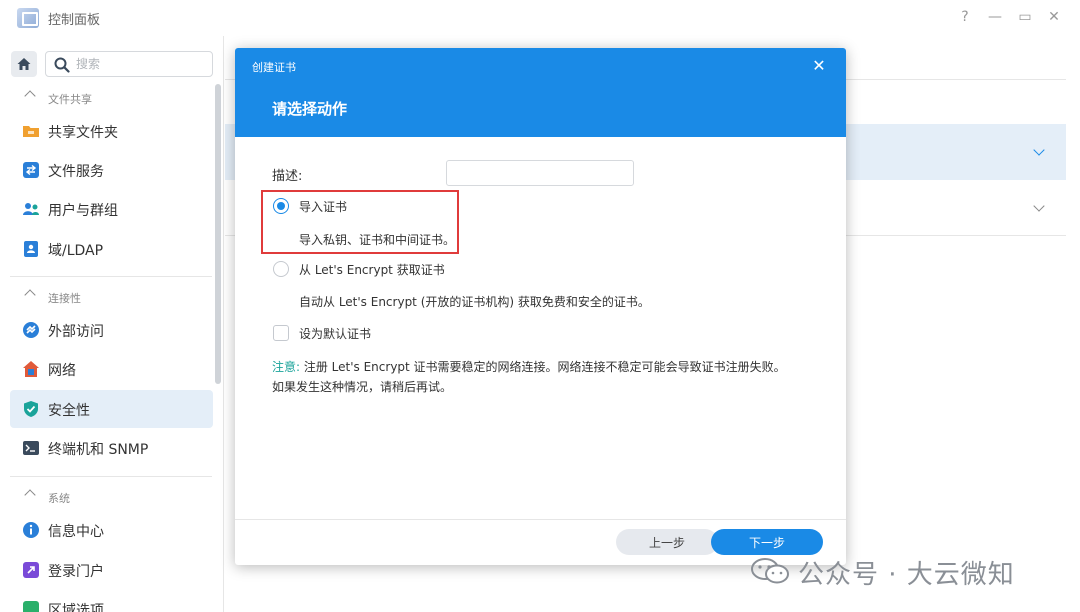 This screenshot has width=1080, height=612. Describe the element at coordinates (111, 570) in the screenshot. I see `sidebar-item-login-portal: 登录门户` at that location.